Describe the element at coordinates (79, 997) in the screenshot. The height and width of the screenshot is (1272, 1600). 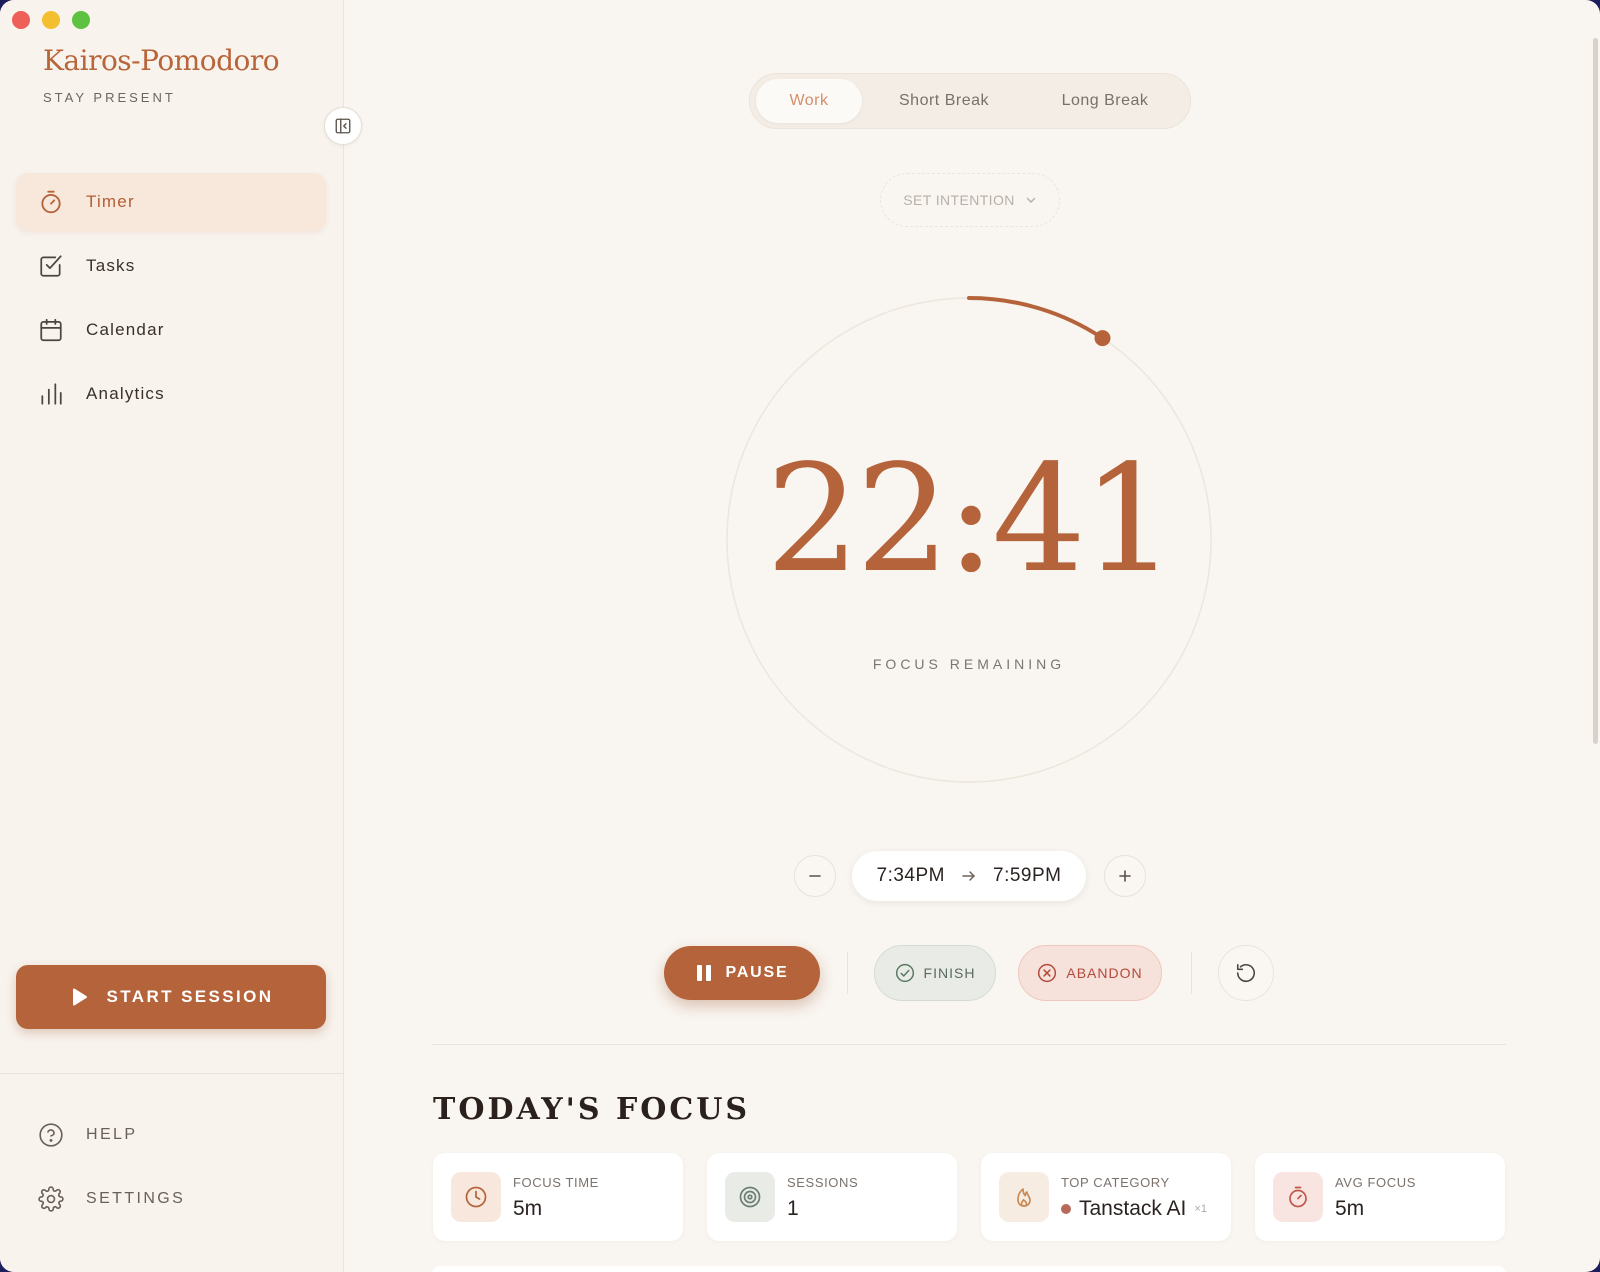
I see `play-icon` at that location.